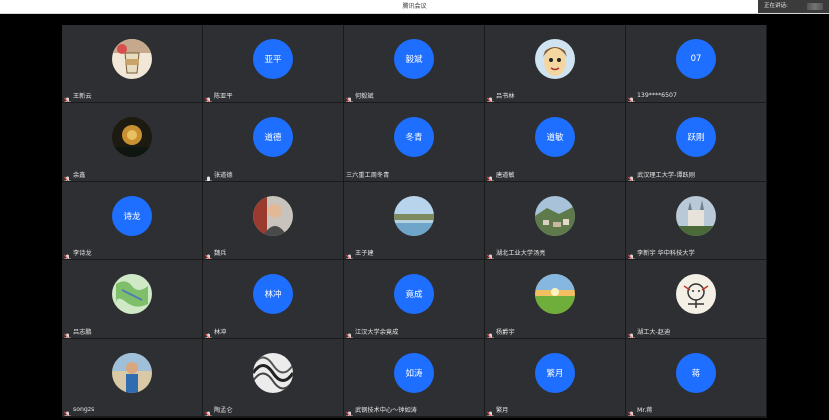 The width and height of the screenshot is (829, 420). I want to click on participant-tile: 跃刚武汉理工大学-谭跃刚, so click(696, 142).